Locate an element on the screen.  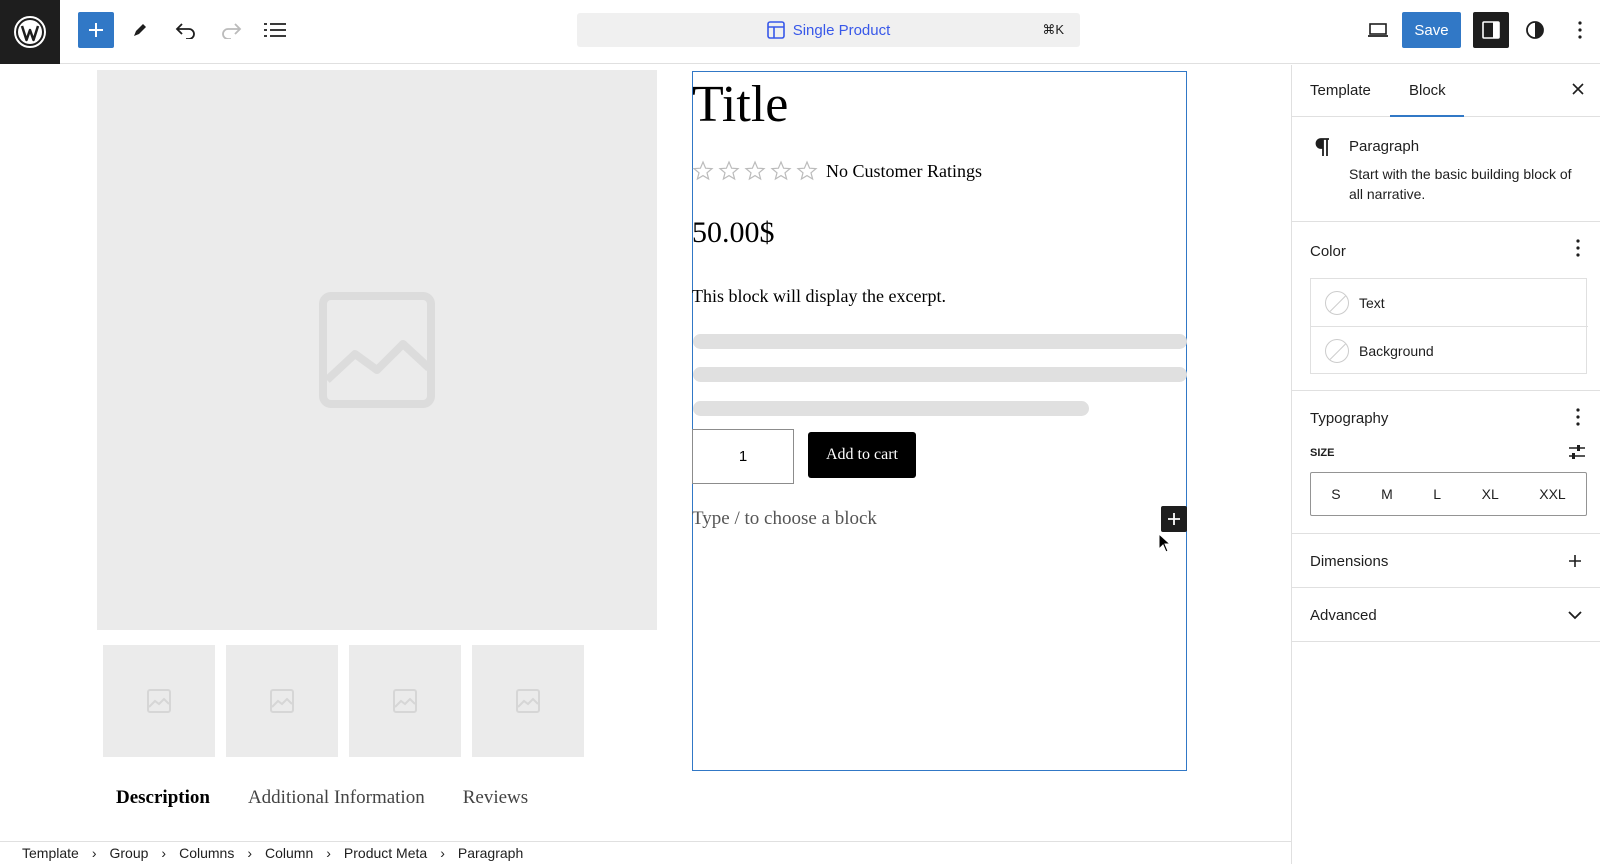
save-button: Save is located at coordinates (1431, 30).